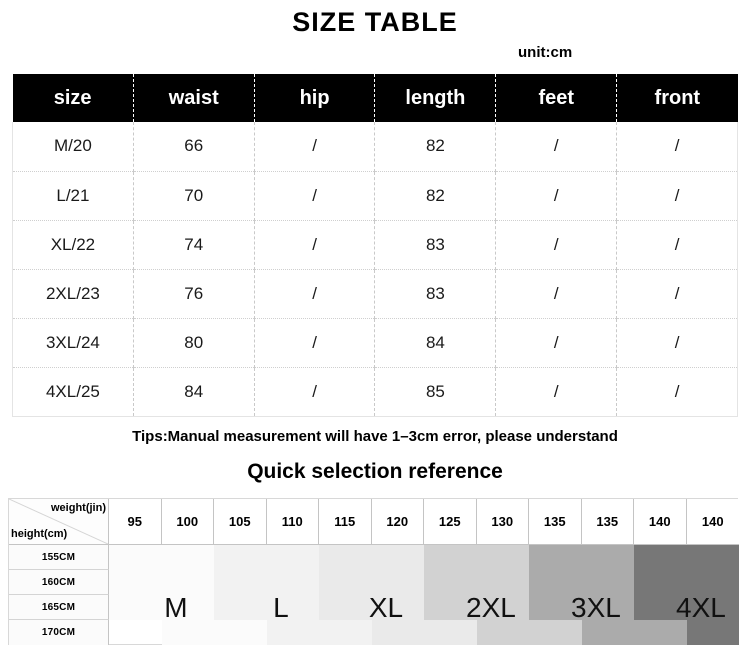 The width and height of the screenshot is (750, 648). I want to click on cell-length: 85, so click(435, 392).